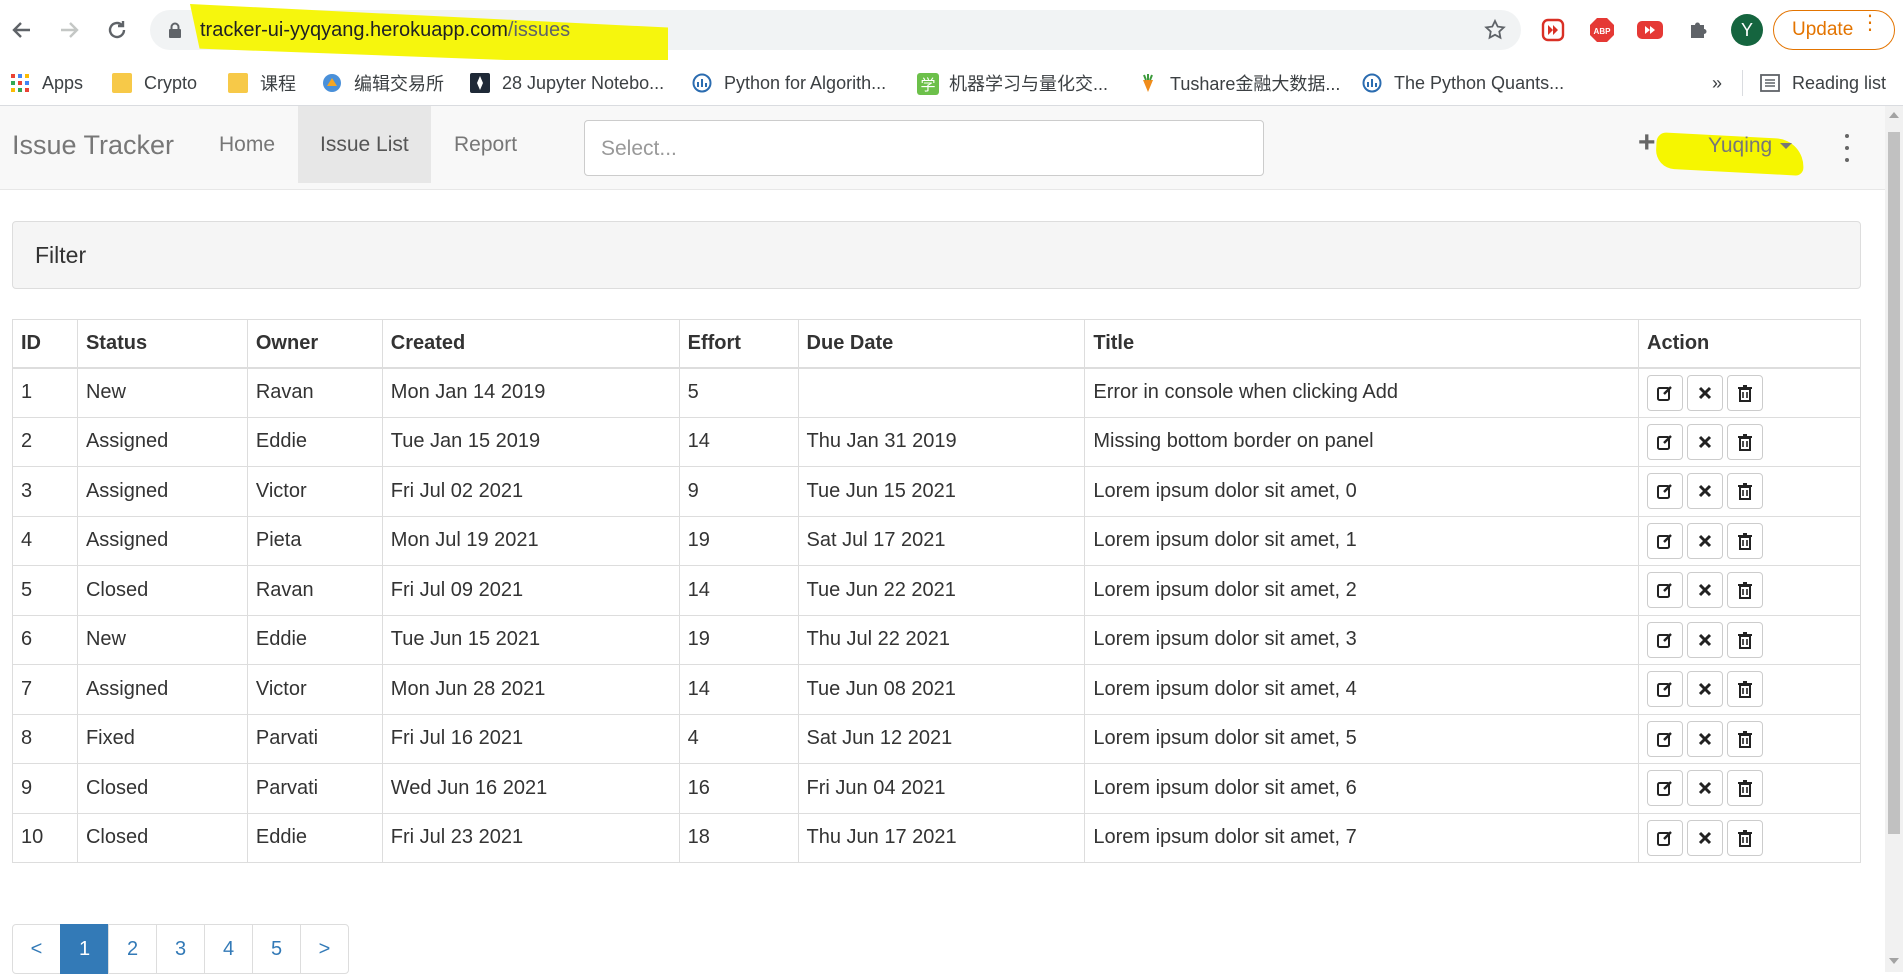 Image resolution: width=1903 pixels, height=974 pixels. I want to click on reading-list-icon, so click(1770, 83).